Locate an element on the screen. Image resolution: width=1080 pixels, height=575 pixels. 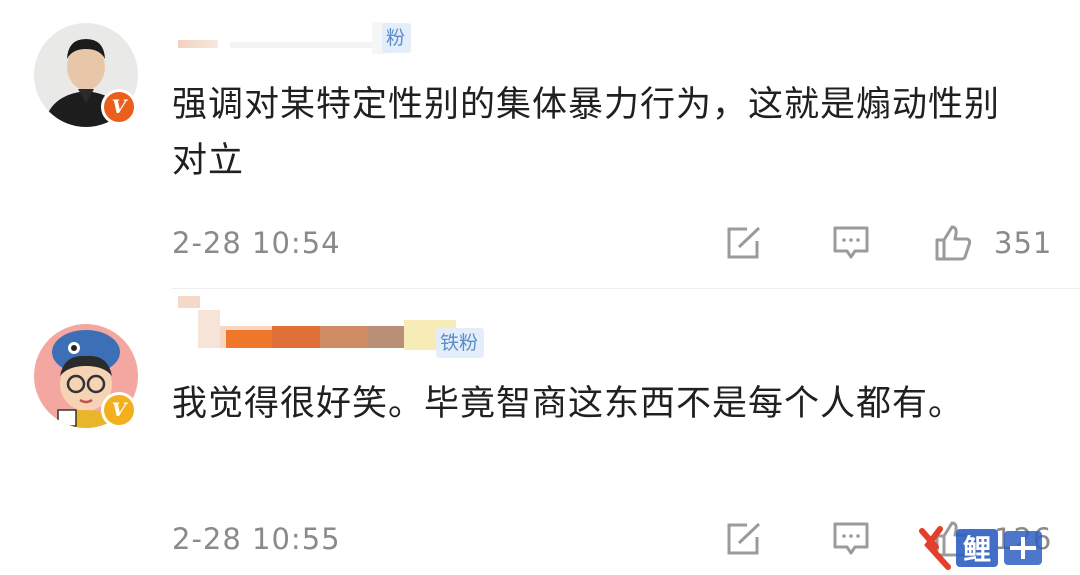
fan-badge: 铁粉 is located at coordinates (460, 343).